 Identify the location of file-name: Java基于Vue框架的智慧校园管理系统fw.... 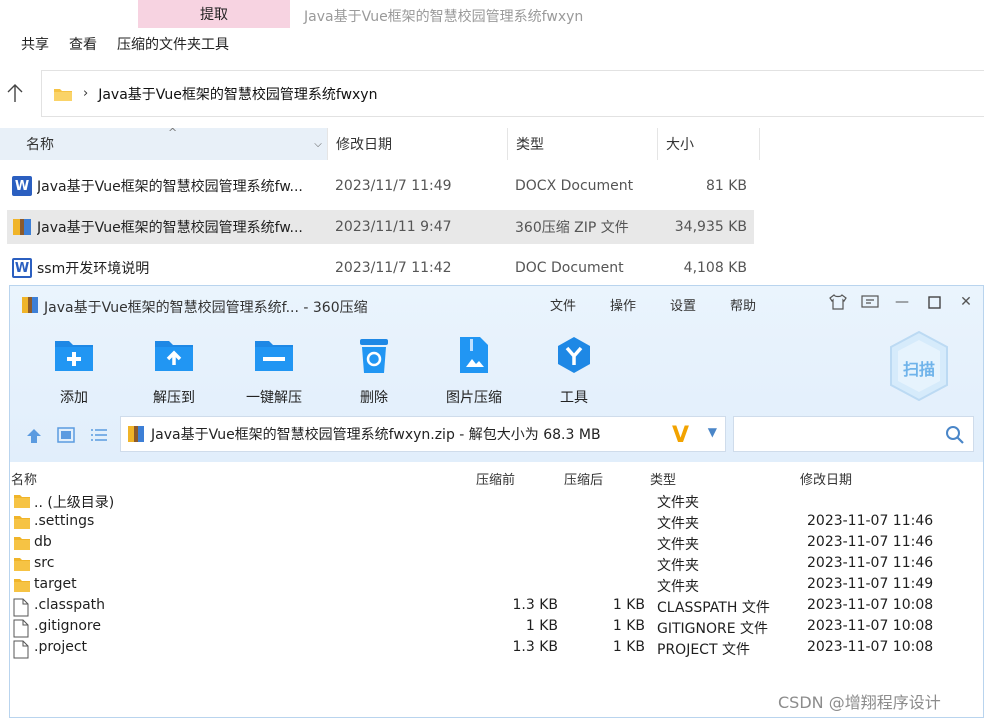
(170, 187).